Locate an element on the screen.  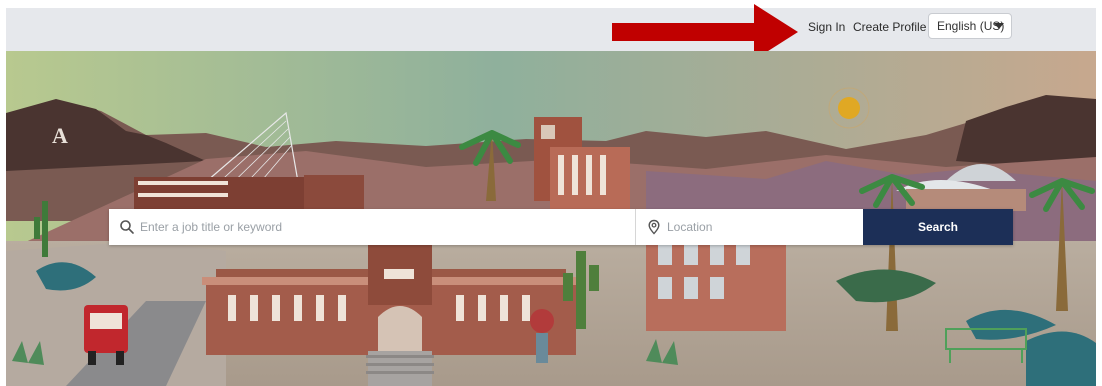
map-pin-icon is located at coordinates (654, 227).